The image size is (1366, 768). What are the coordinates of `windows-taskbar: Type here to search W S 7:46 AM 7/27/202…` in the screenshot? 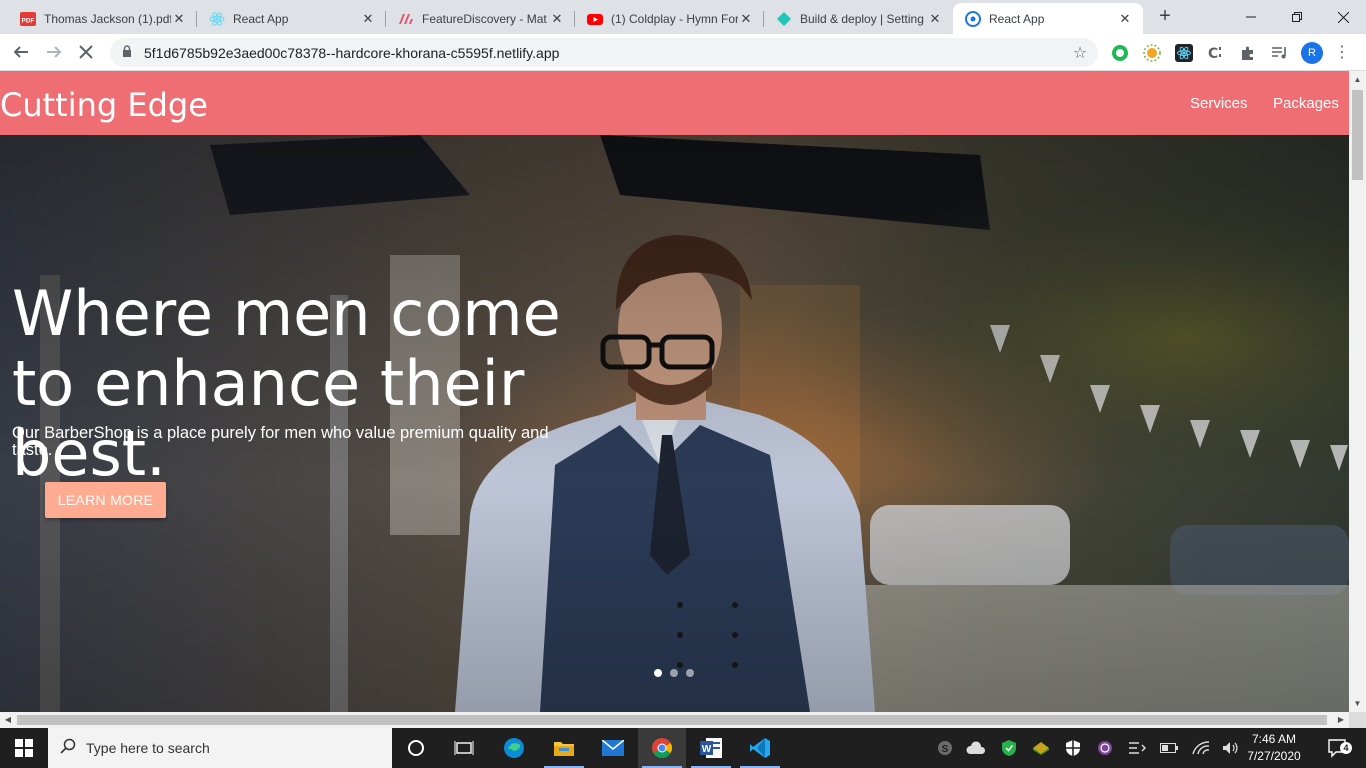 It's located at (683, 748).